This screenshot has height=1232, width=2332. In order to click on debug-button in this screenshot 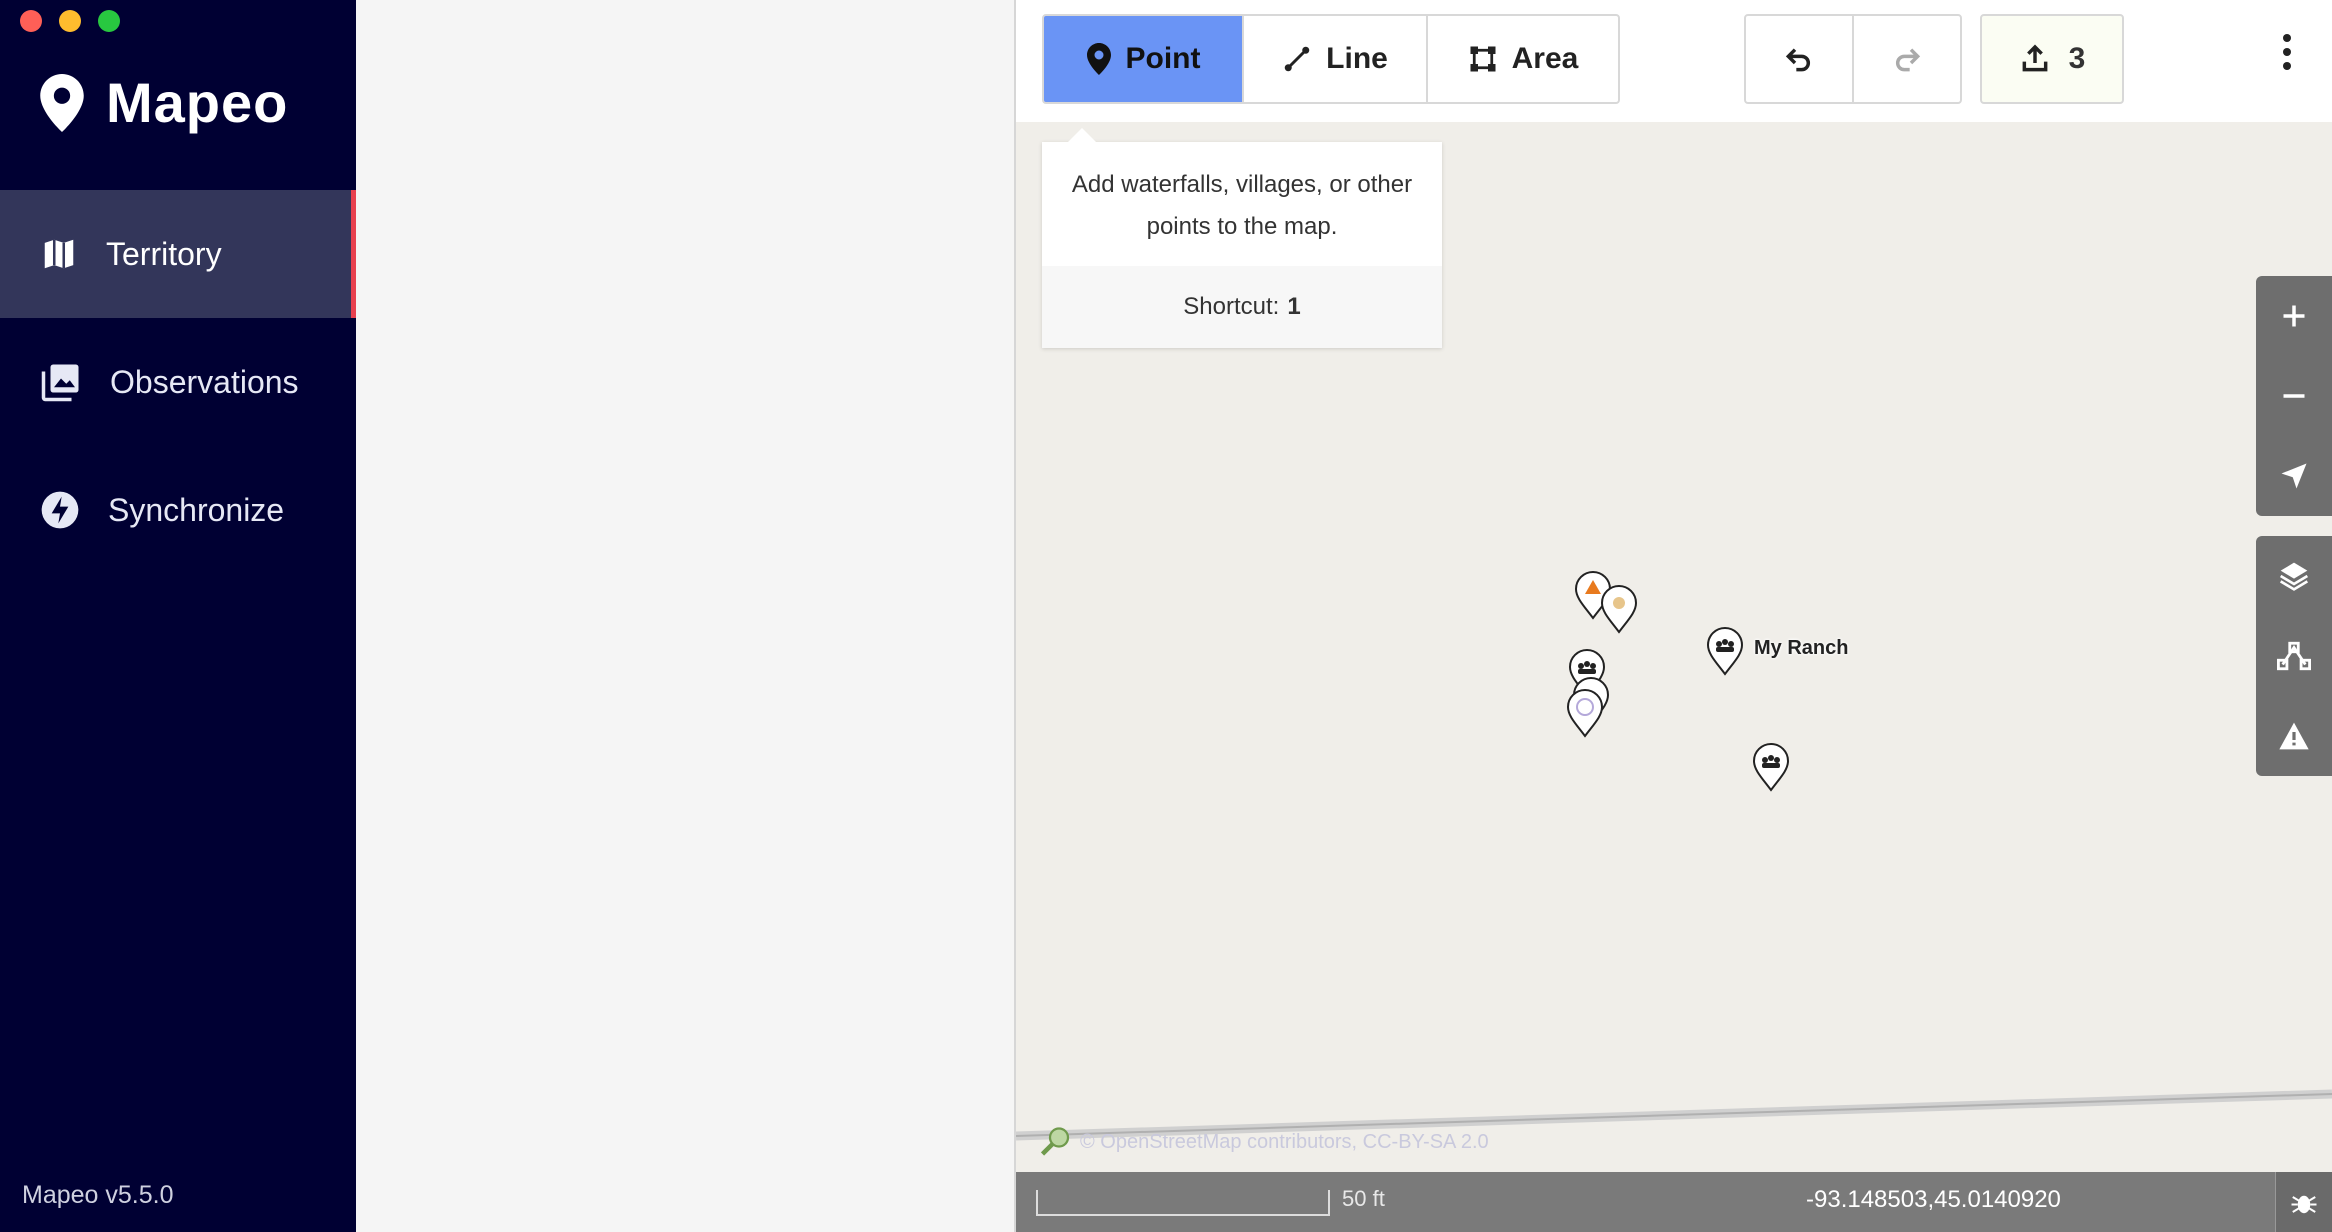, I will do `click(2303, 1202)`.